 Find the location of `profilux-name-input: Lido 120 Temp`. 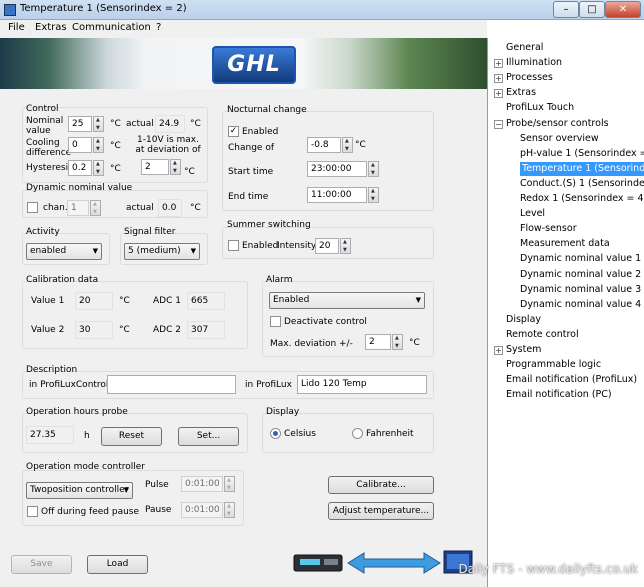

profilux-name-input: Lido 120 Temp is located at coordinates (362, 384).